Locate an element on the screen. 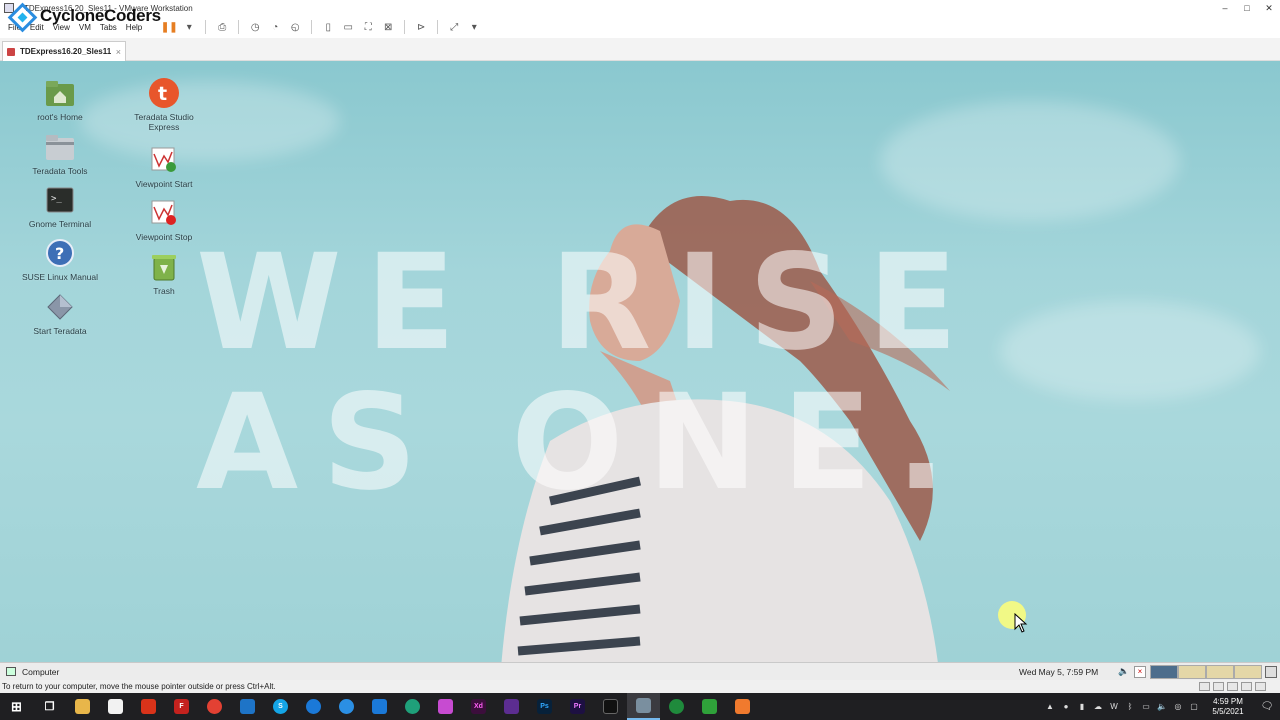 This screenshot has height=720, width=1280. stretch-guest-icon: ⤢ is located at coordinates (454, 27).